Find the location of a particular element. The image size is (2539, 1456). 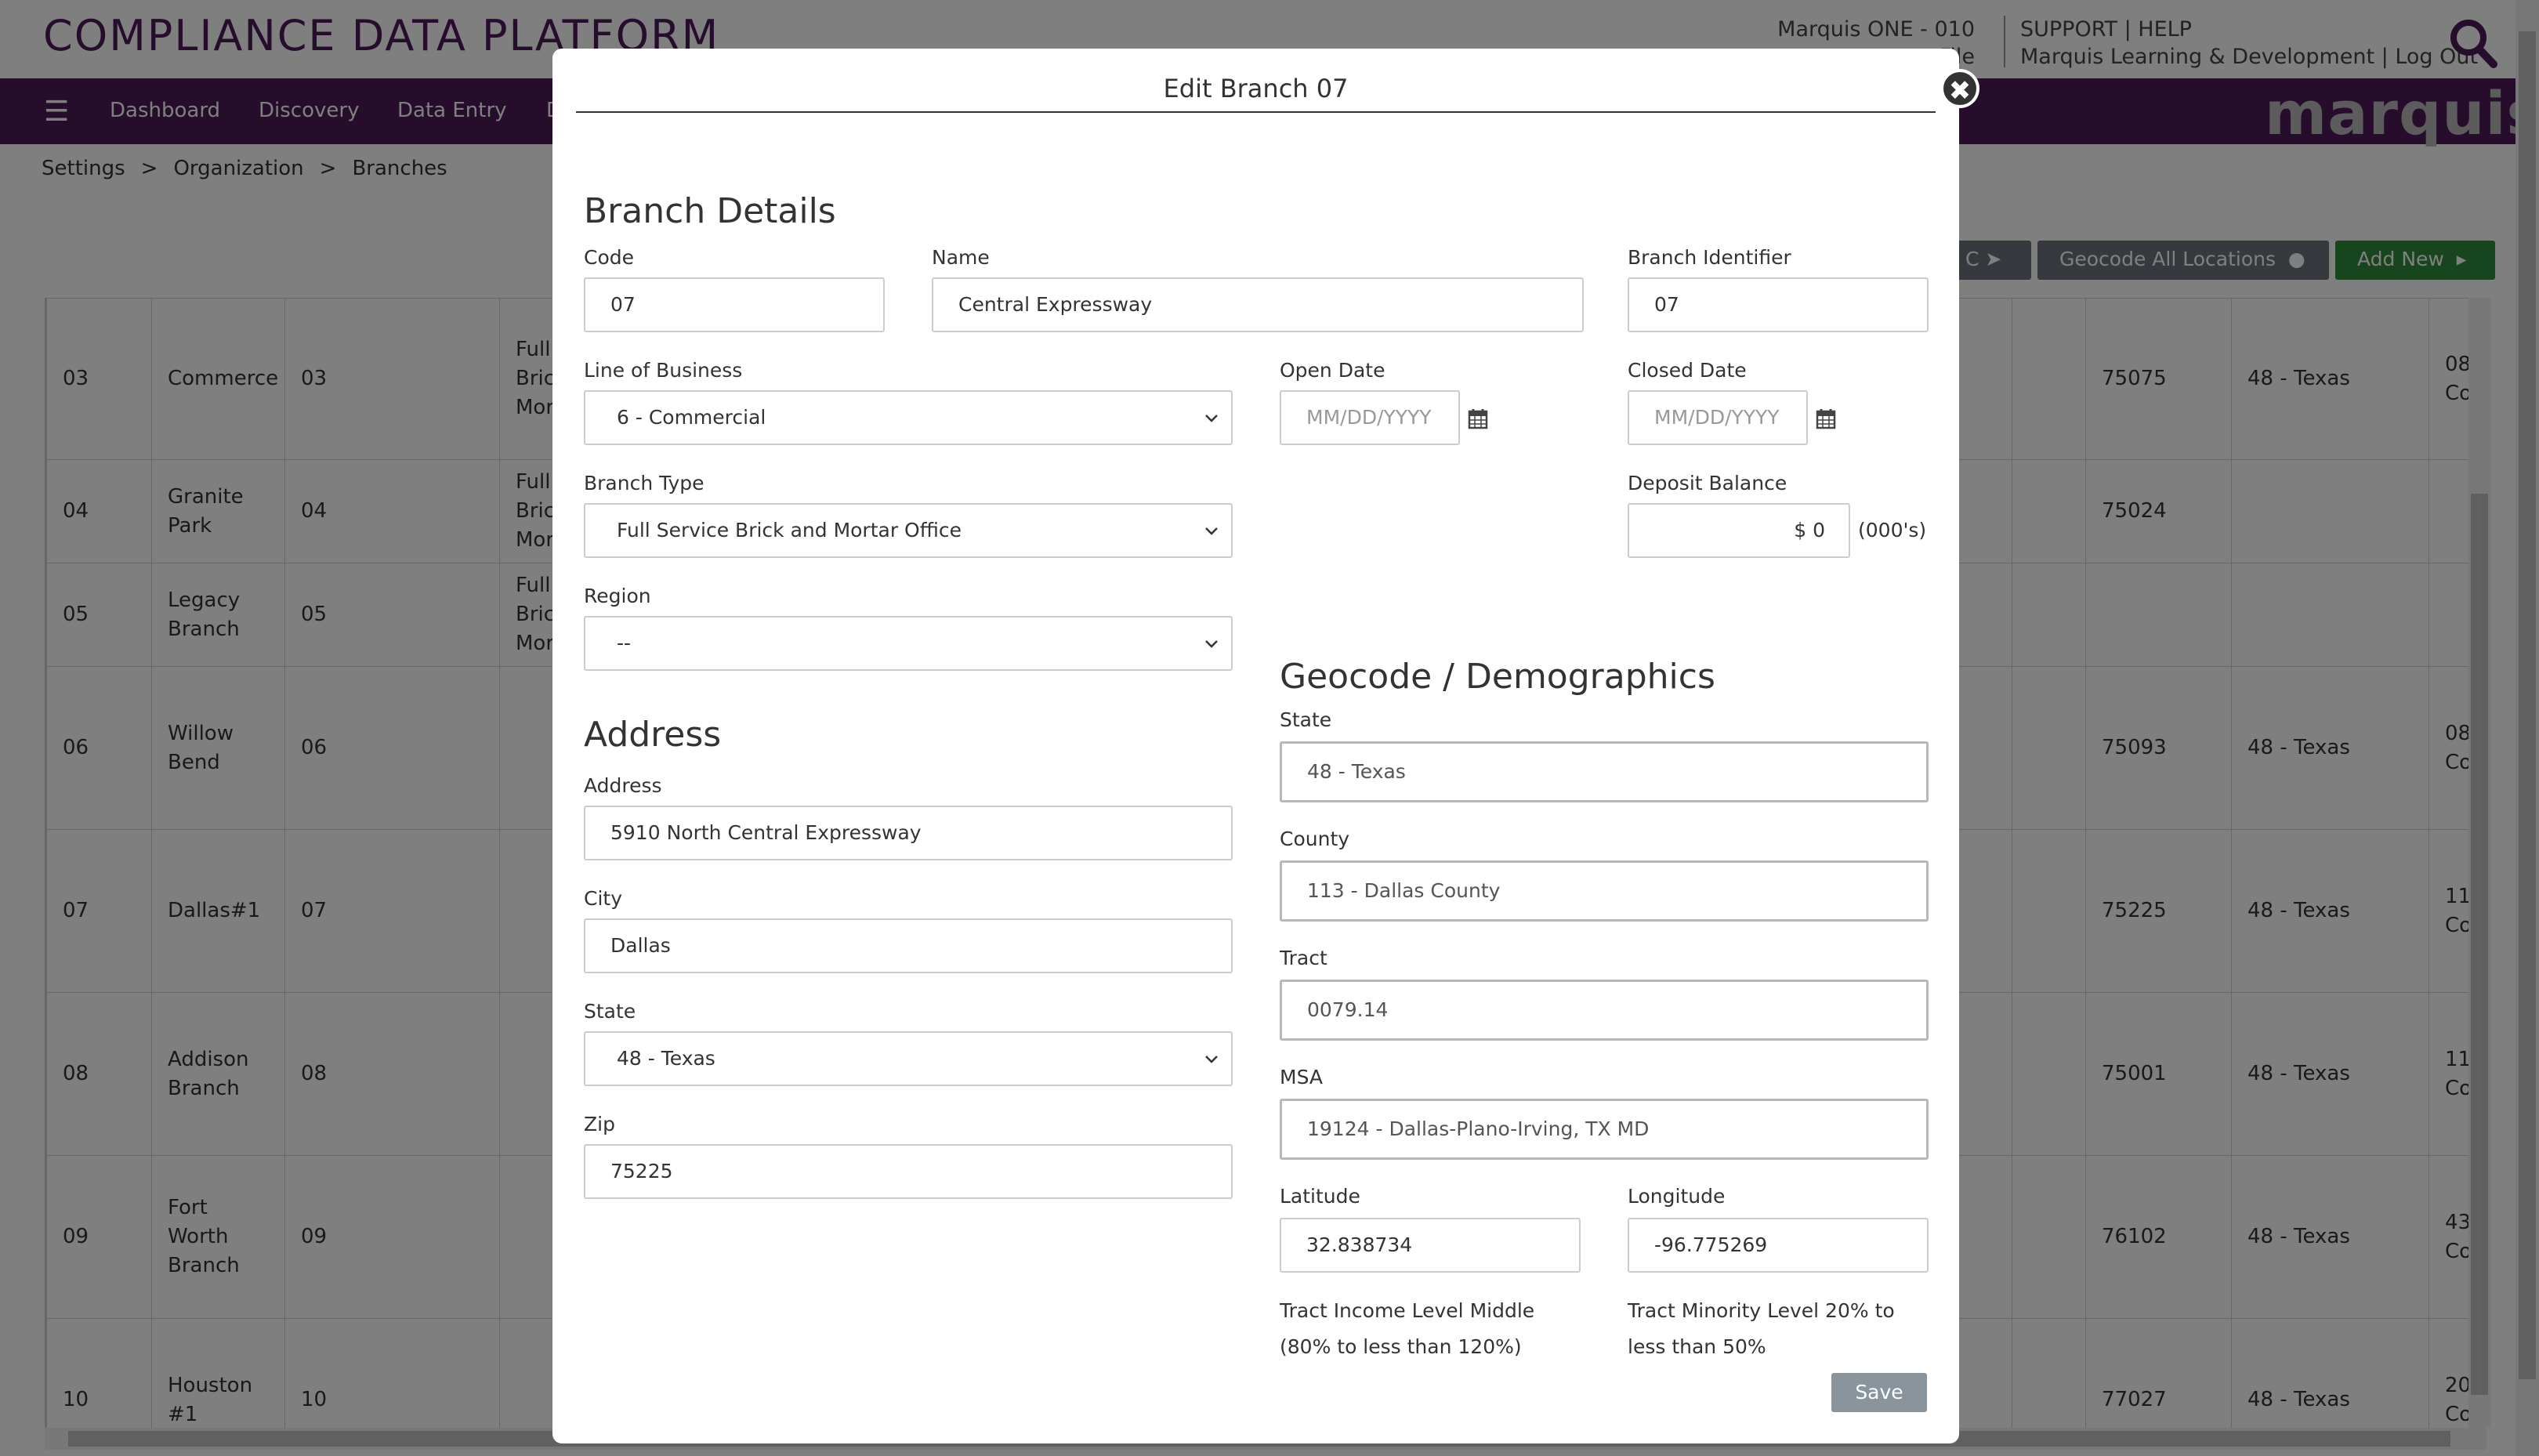

state-label: State is located at coordinates (610, 1011).